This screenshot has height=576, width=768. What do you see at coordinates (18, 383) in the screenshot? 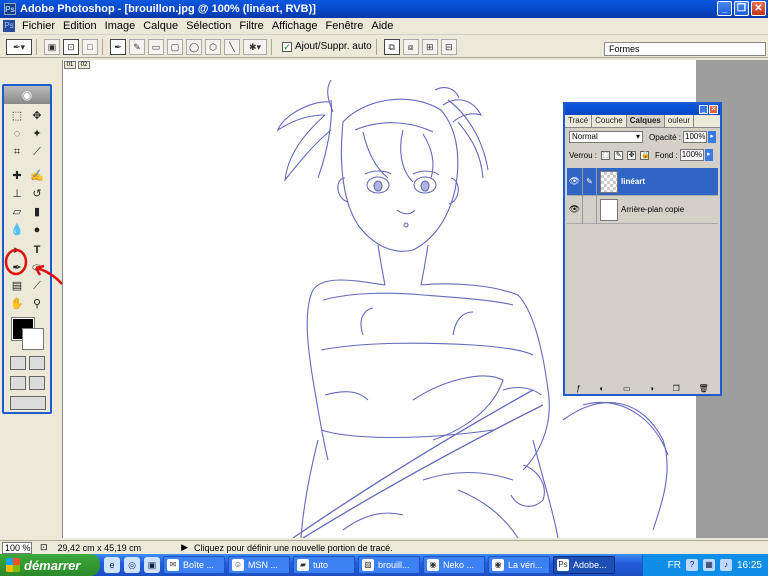
I see `screen-mode-standard-icon` at bounding box center [18, 383].